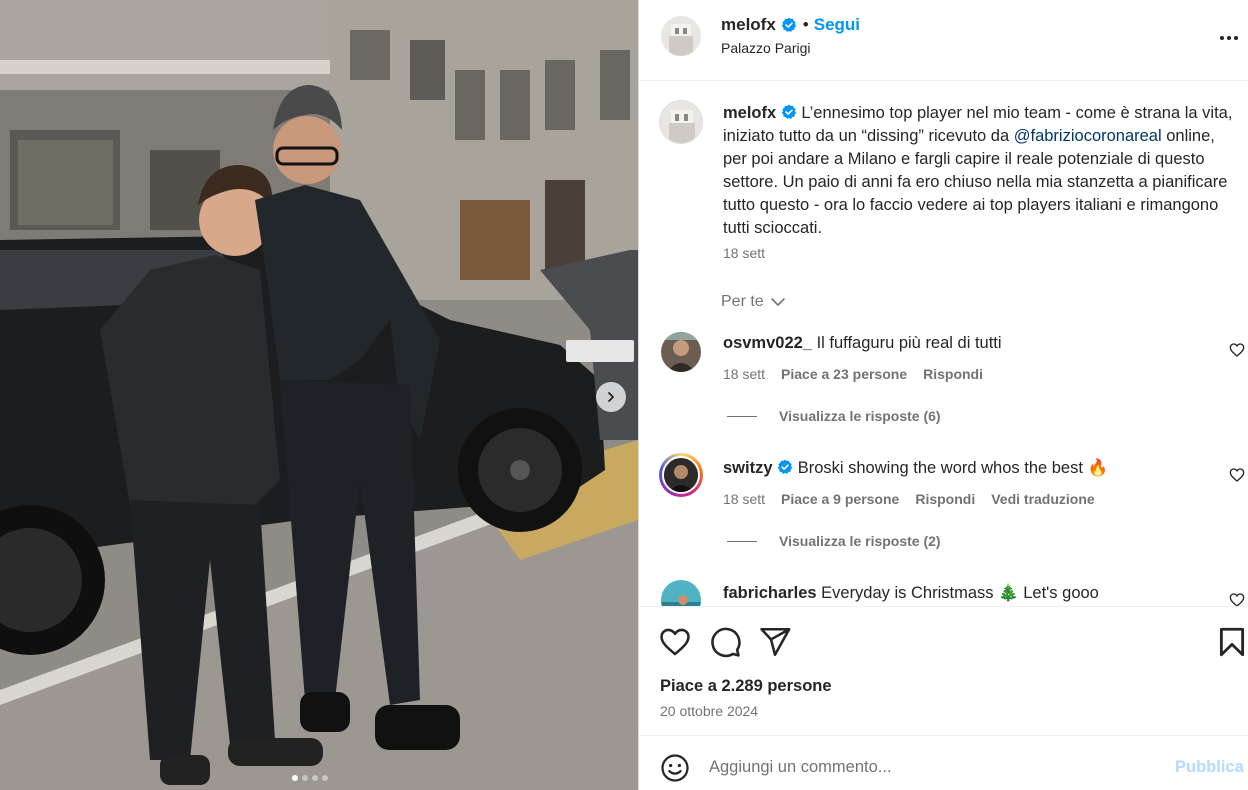  Describe the element at coordinates (681, 36) in the screenshot. I see `author-avatar` at that location.